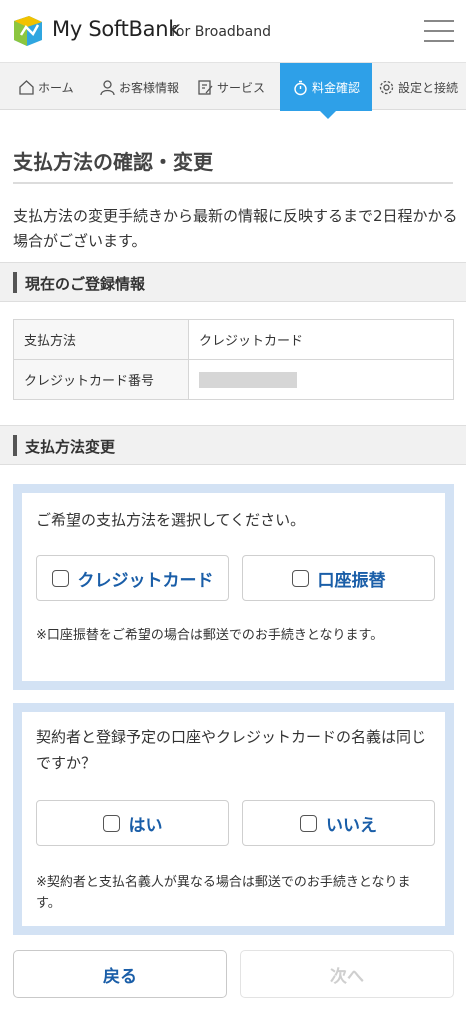 This screenshot has width=466, height=1024. I want to click on section-heading-change: 支払方法変更, so click(233, 445).